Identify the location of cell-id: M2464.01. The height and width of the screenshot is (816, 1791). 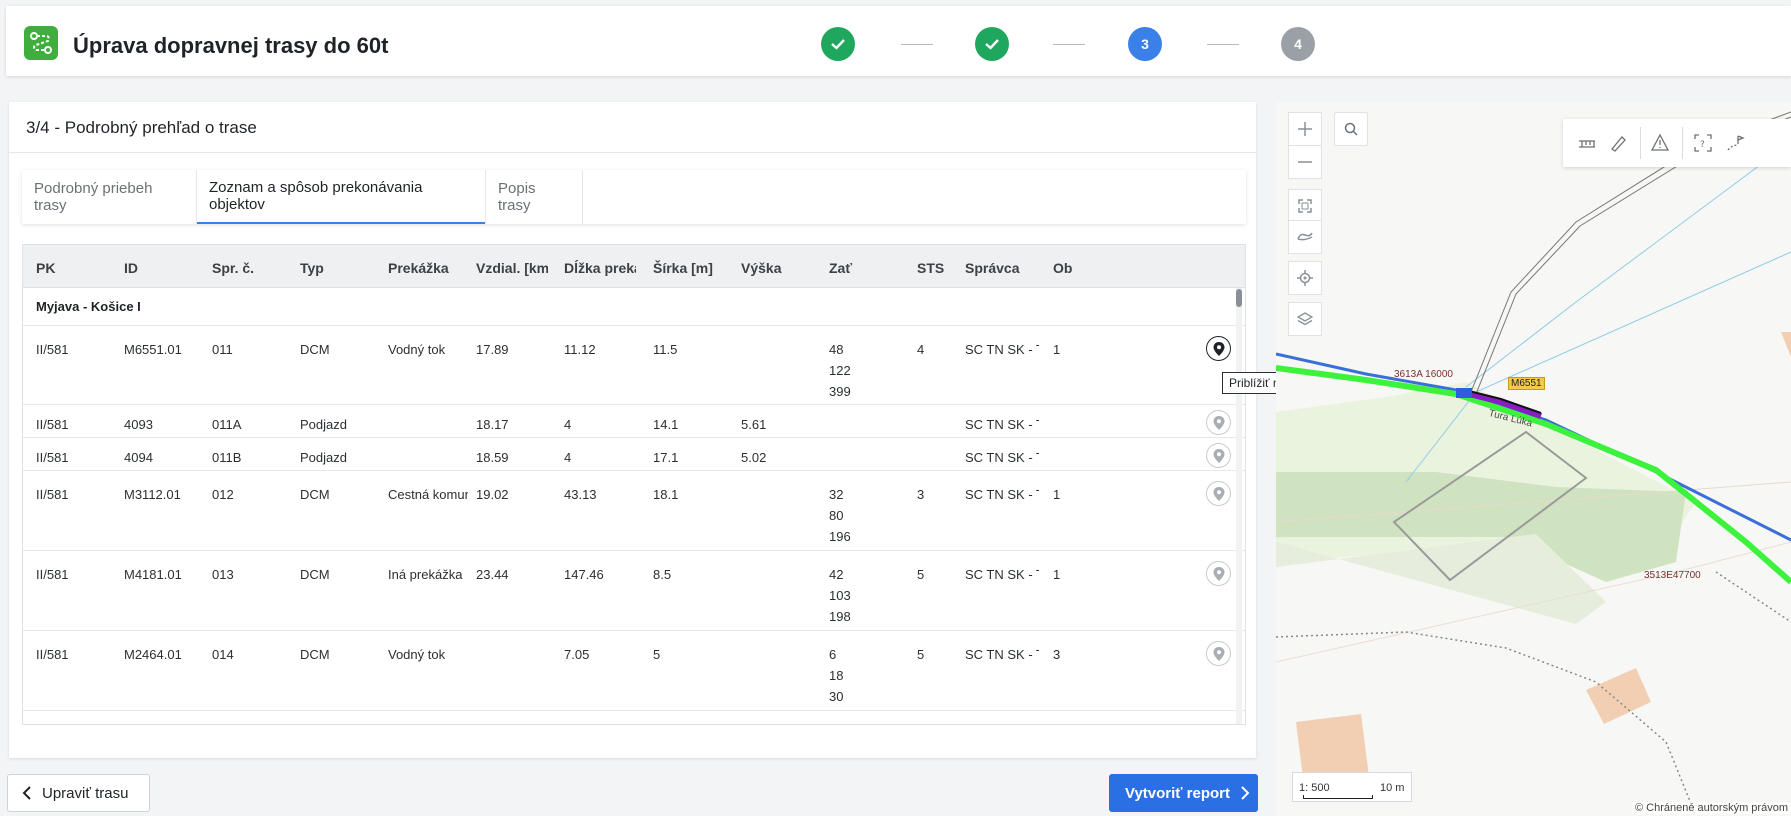
(153, 654).